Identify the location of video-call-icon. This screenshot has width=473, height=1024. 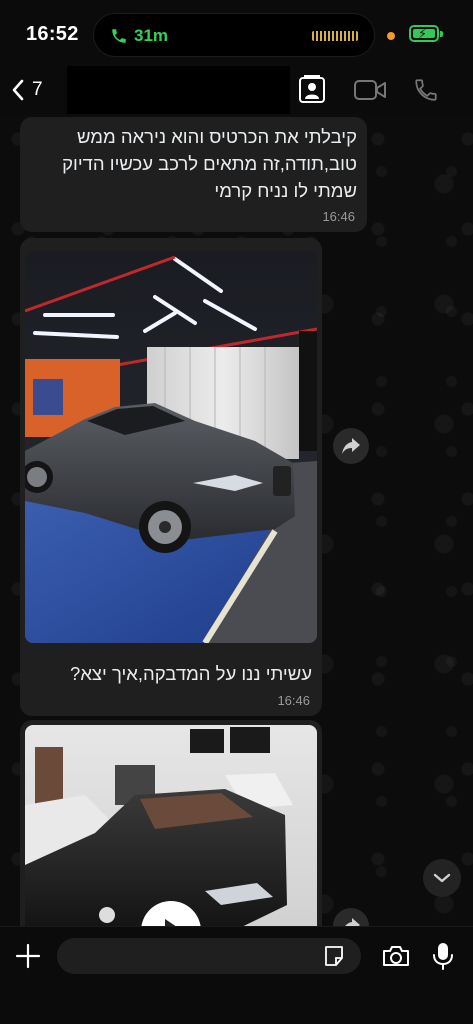
(370, 90).